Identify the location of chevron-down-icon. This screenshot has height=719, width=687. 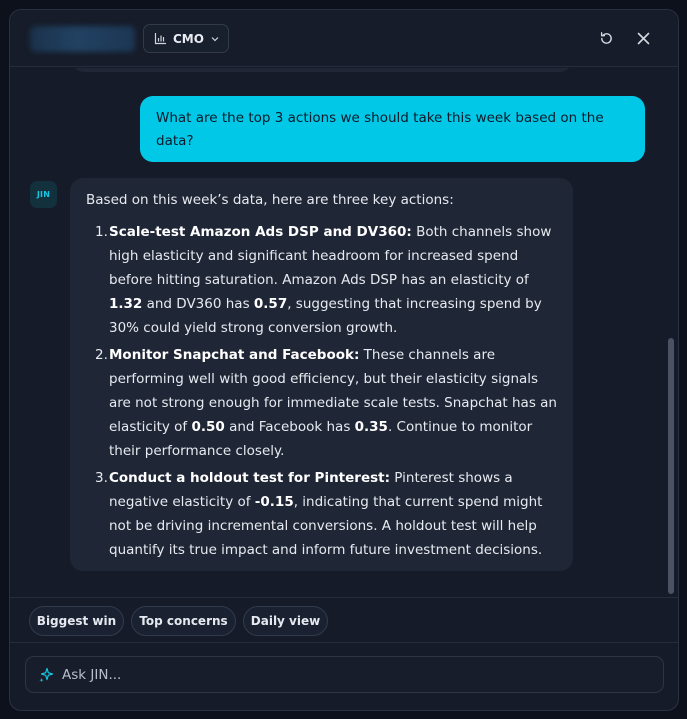
(215, 38).